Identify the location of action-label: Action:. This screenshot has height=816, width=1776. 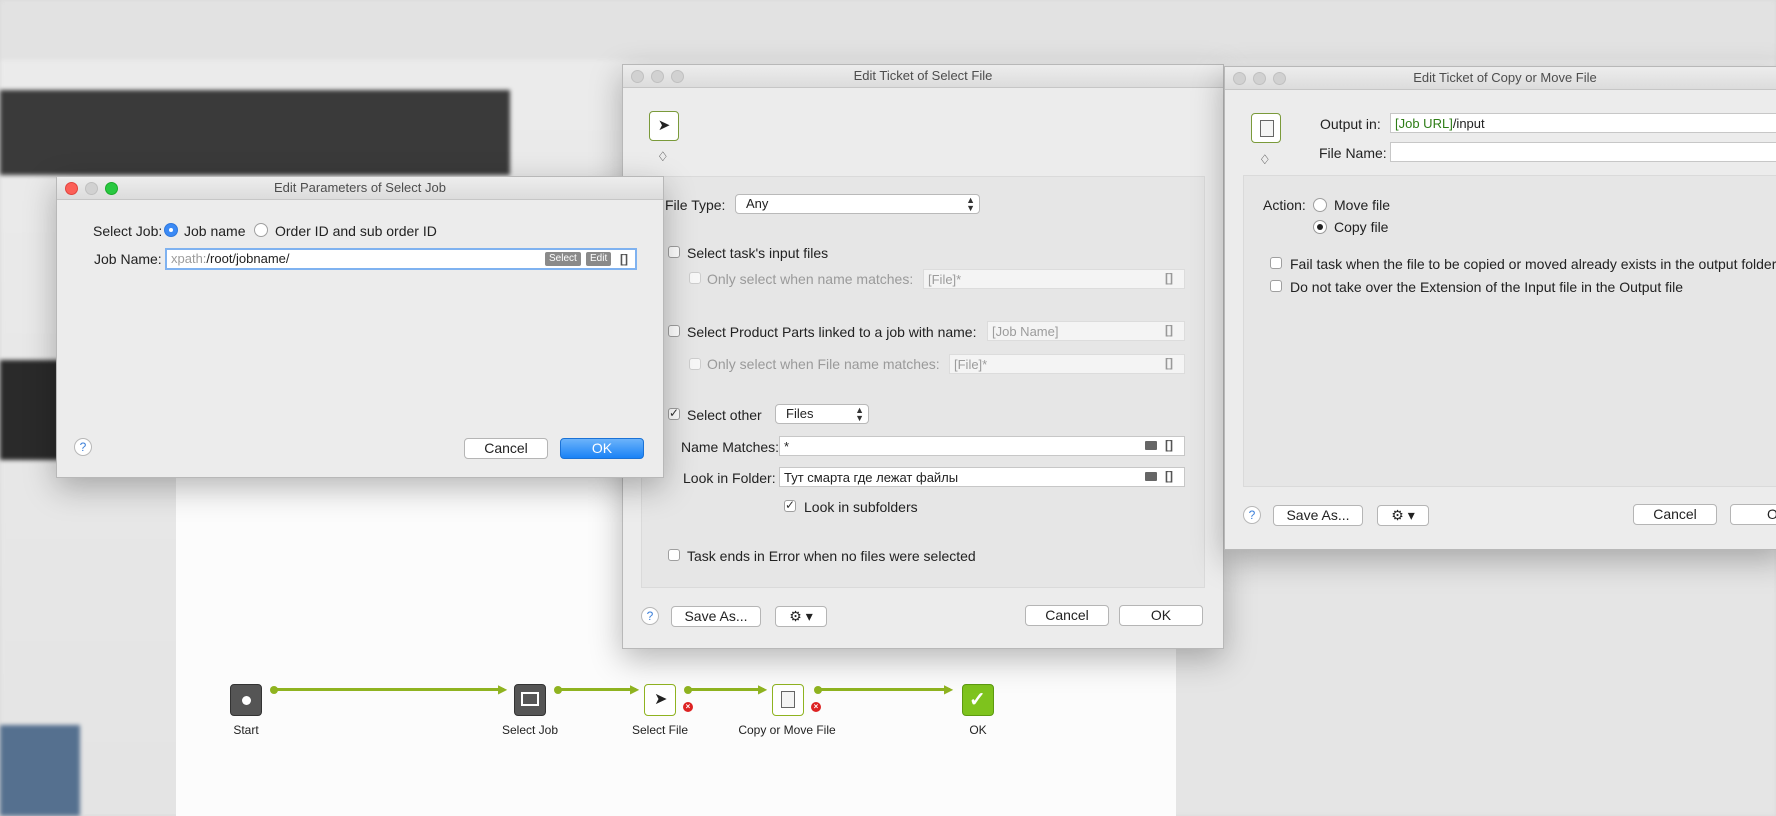
(1284, 205).